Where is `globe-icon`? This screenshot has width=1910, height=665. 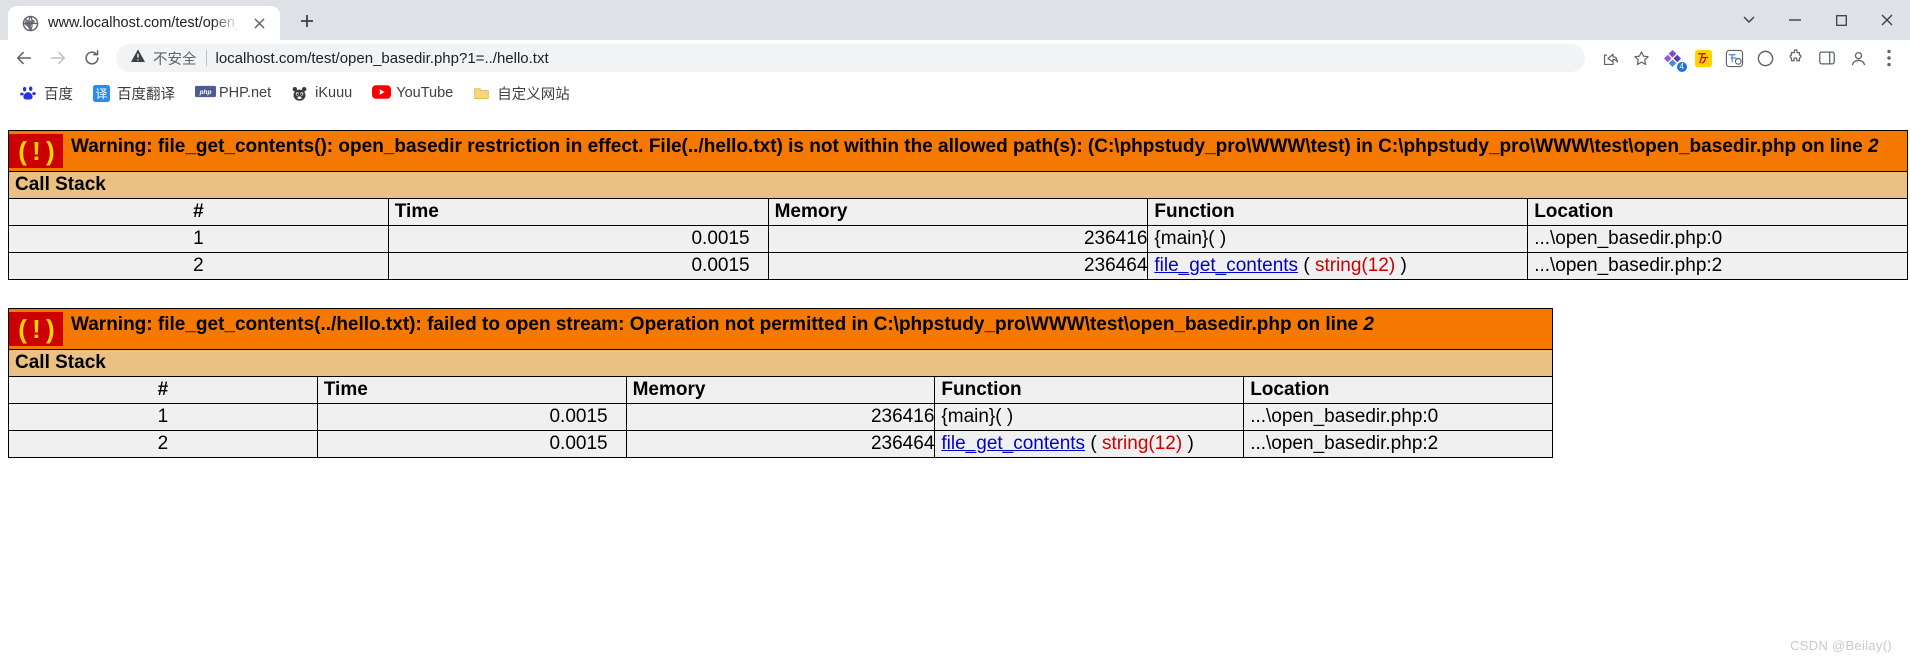 globe-icon is located at coordinates (30, 23).